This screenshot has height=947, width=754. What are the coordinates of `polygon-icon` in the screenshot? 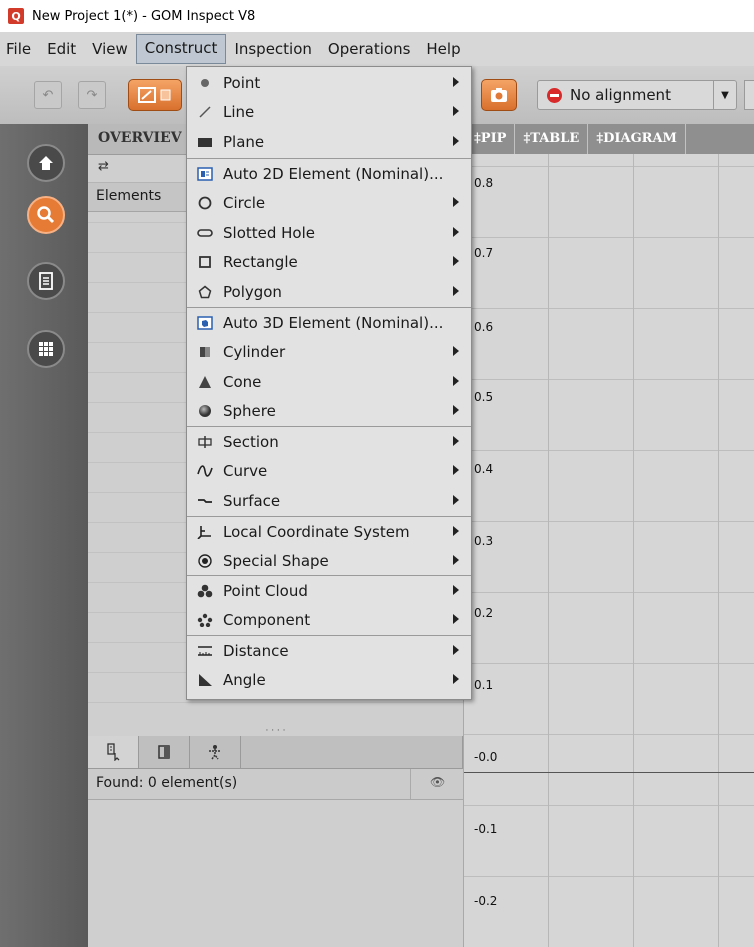 It's located at (205, 292).